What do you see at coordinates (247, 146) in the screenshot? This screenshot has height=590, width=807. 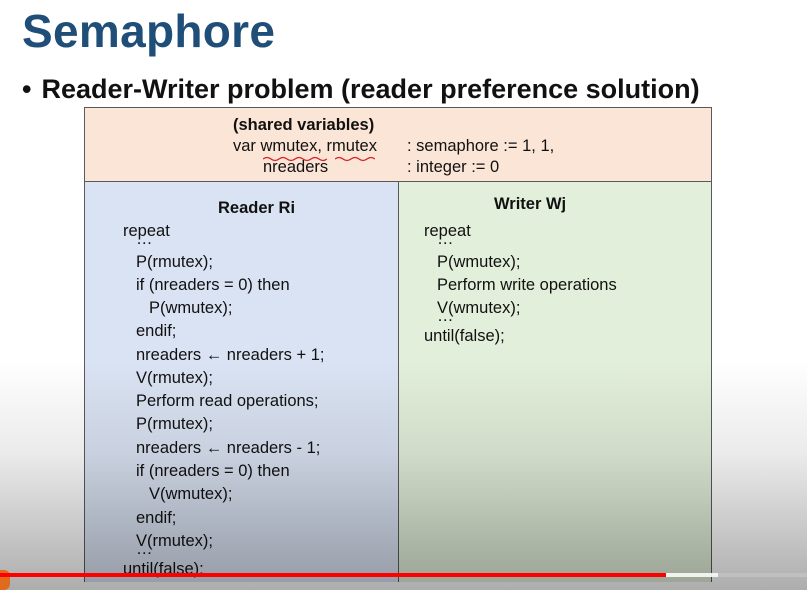 I see `var-keyword: var` at bounding box center [247, 146].